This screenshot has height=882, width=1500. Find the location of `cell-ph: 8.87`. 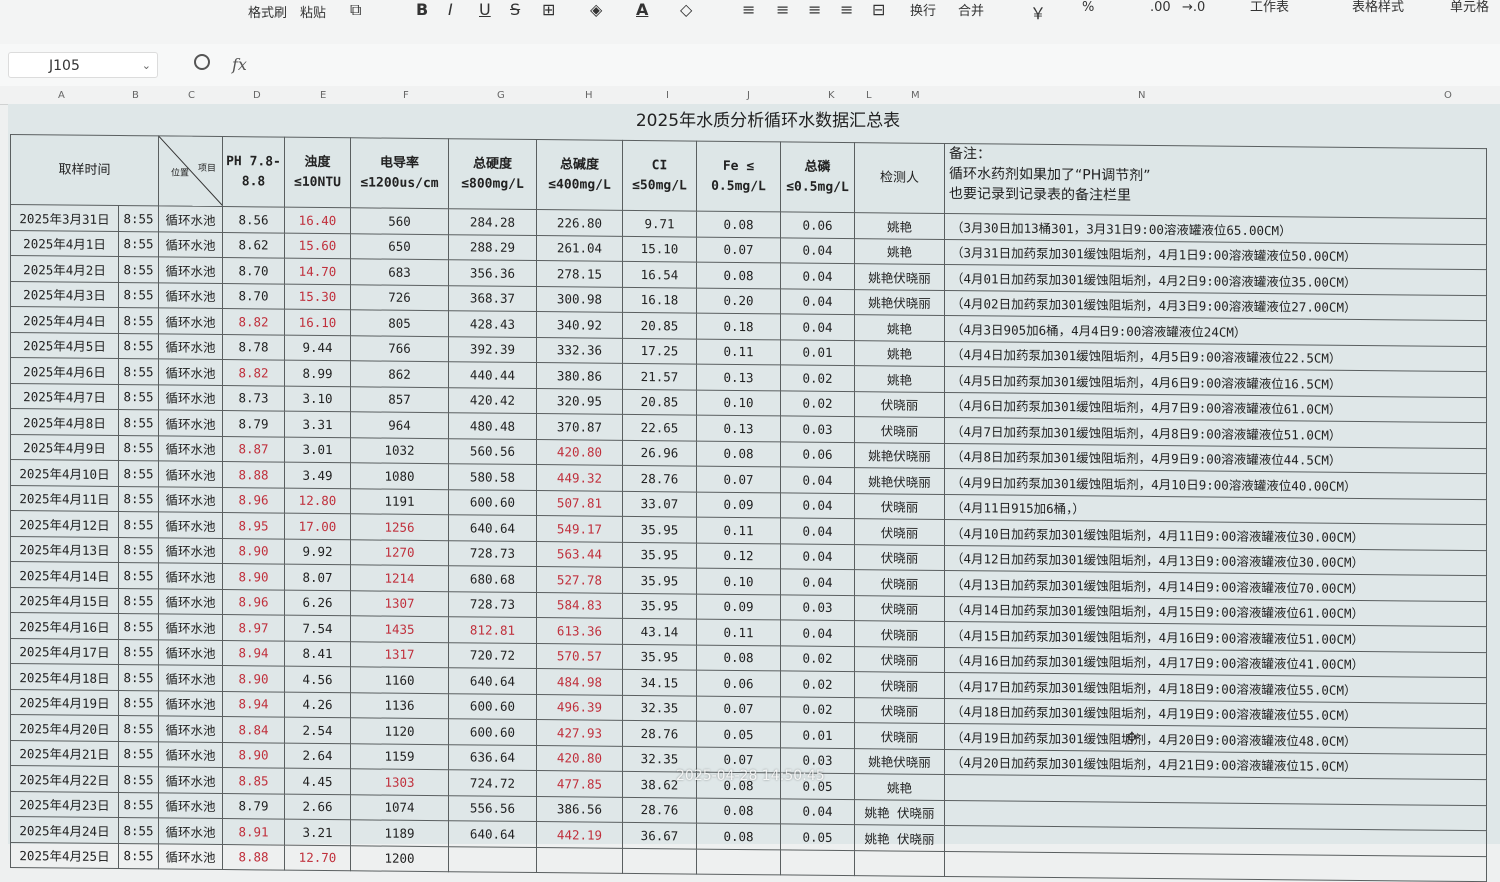

cell-ph: 8.87 is located at coordinates (253, 449).